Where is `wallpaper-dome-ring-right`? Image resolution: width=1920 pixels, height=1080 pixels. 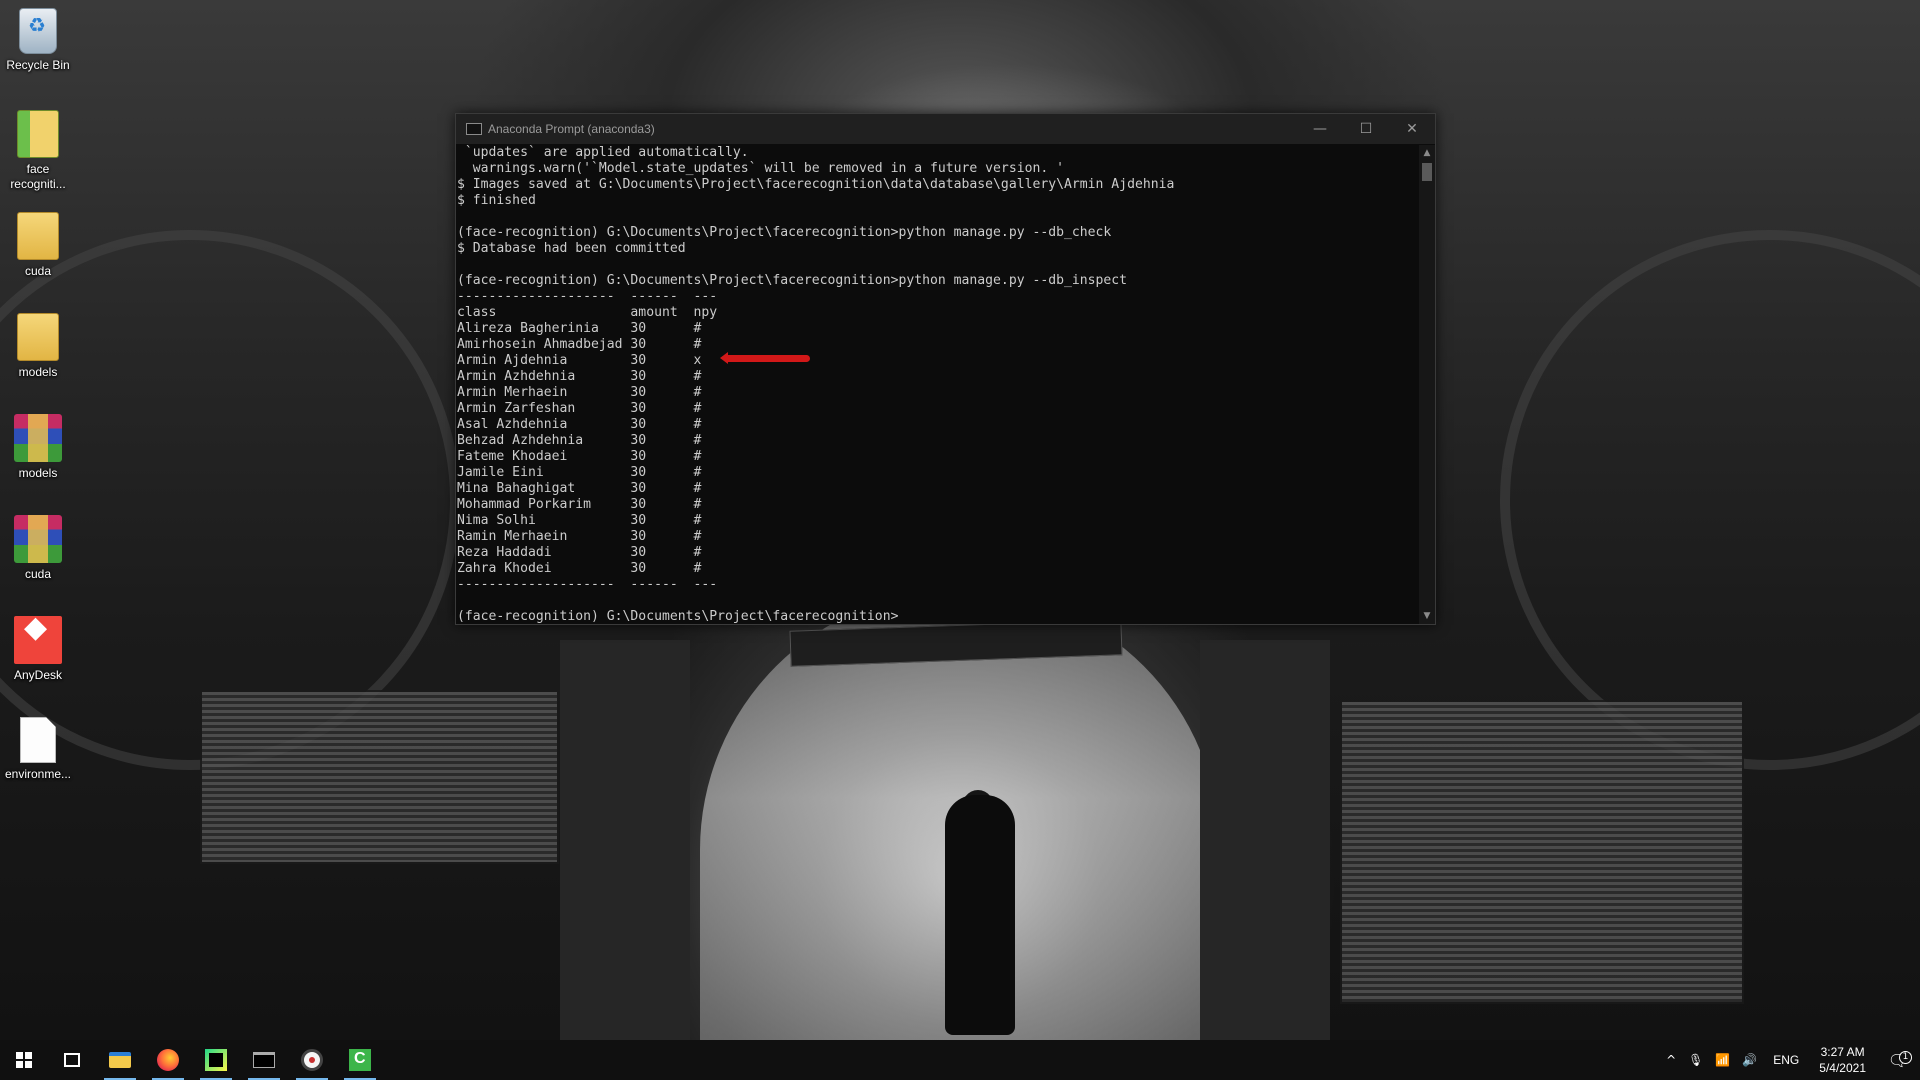
wallpaper-dome-ring-right is located at coordinates (1710, 500).